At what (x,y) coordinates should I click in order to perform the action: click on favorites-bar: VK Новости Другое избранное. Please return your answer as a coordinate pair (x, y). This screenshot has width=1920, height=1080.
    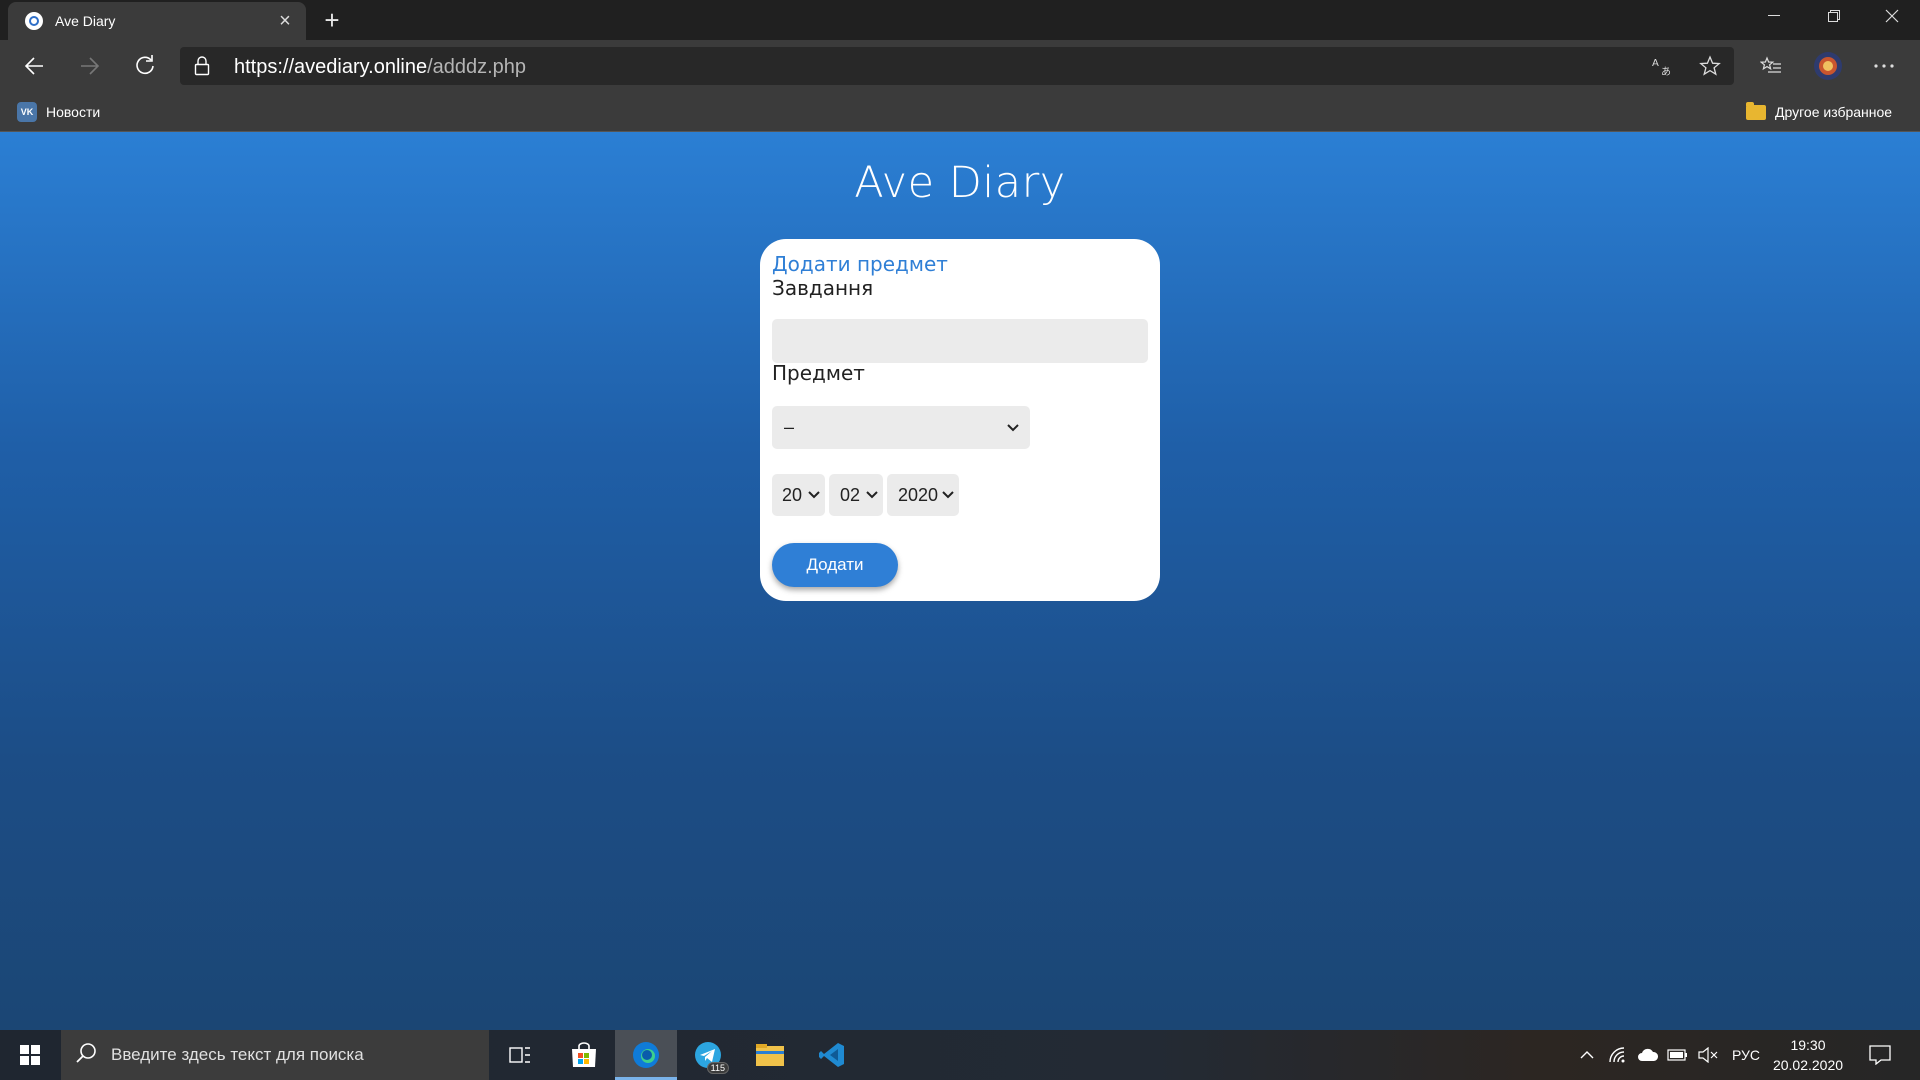
    Looking at the image, I should click on (960, 112).